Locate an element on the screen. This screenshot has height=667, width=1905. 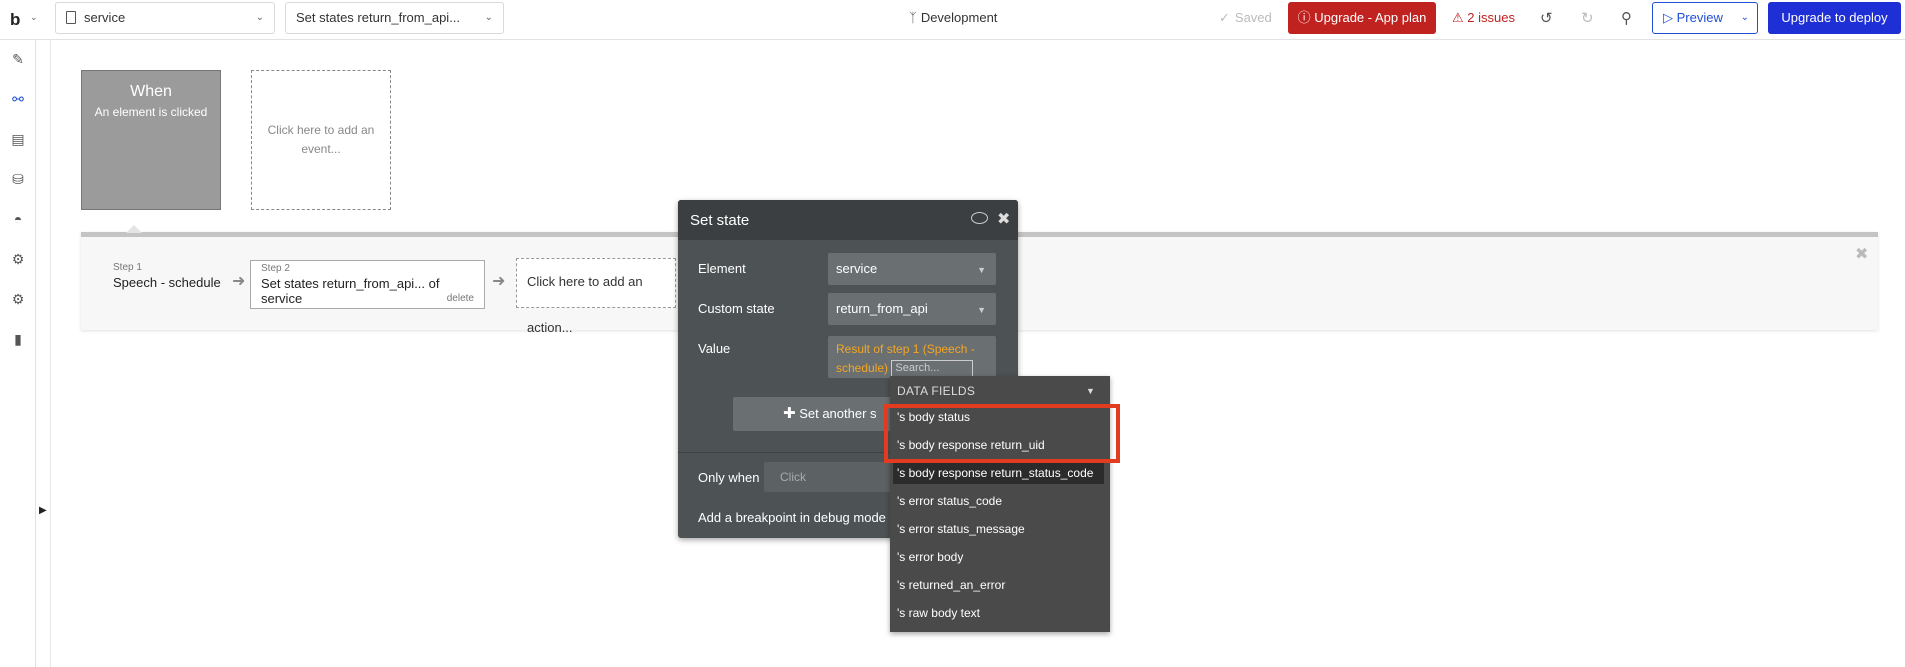
only-when-label: Only when is located at coordinates (729, 477).